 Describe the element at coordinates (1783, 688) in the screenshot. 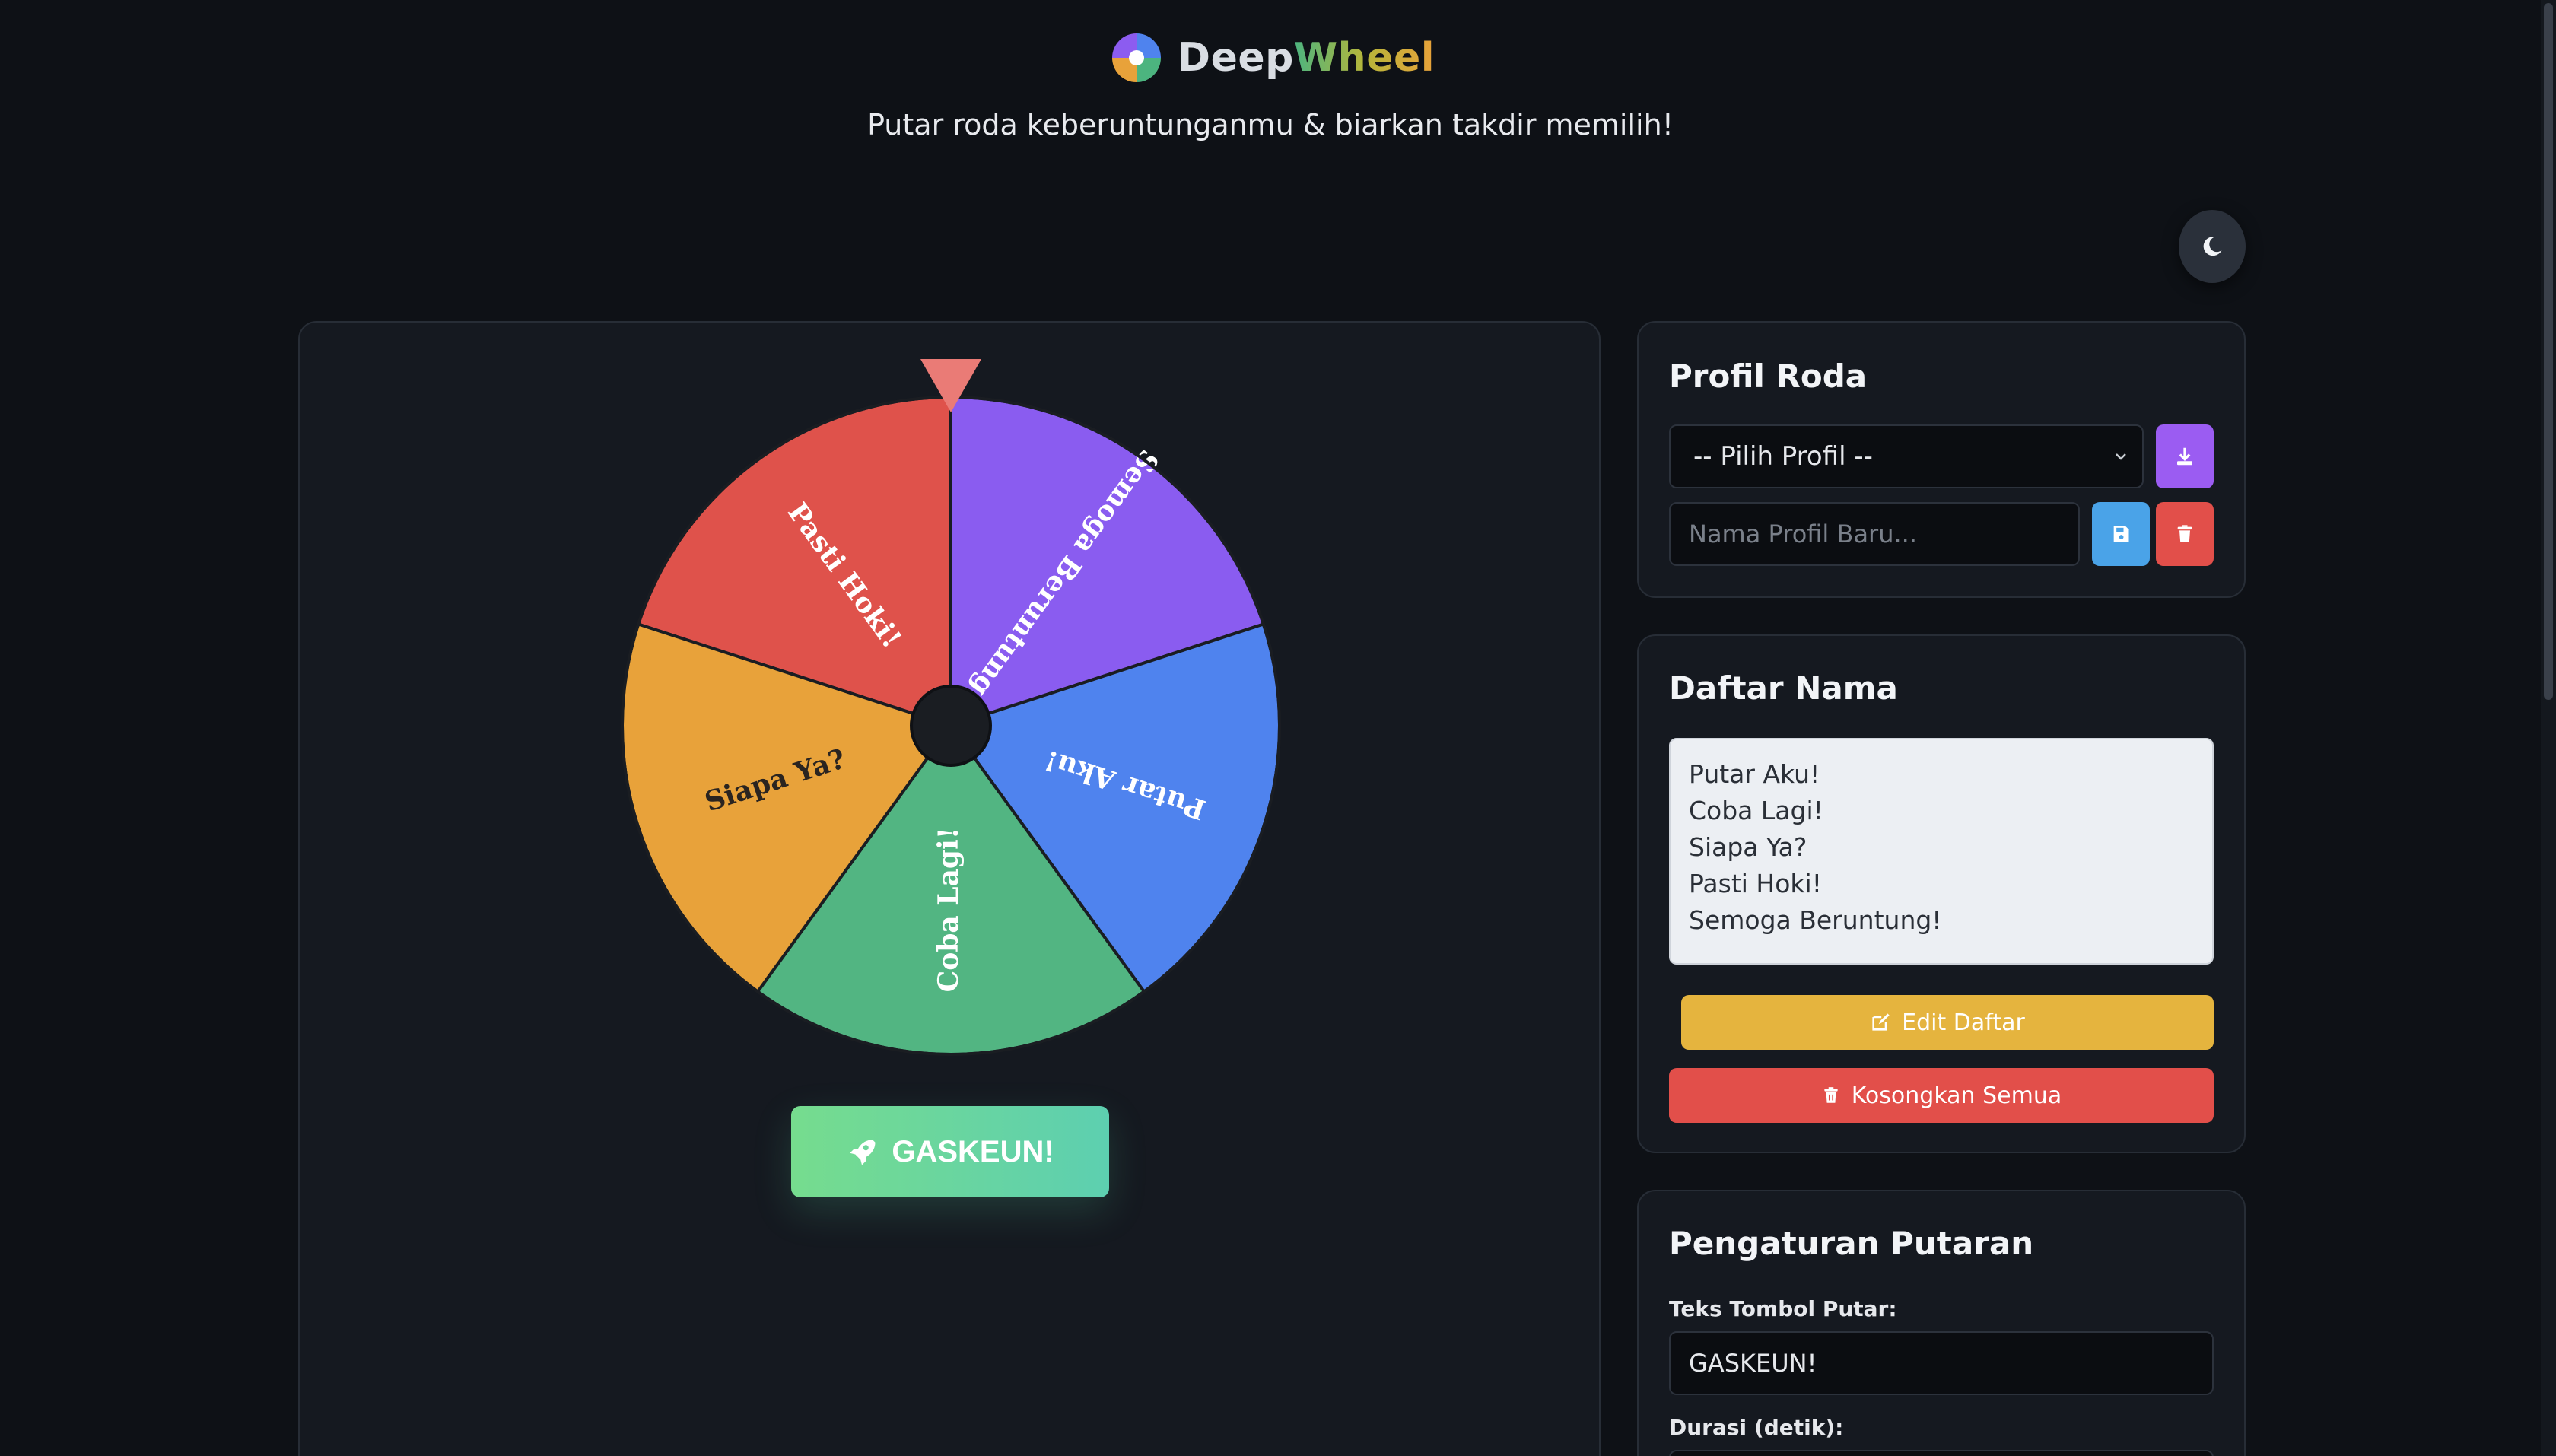

I see `names-card-title: Daftar Nama` at that location.